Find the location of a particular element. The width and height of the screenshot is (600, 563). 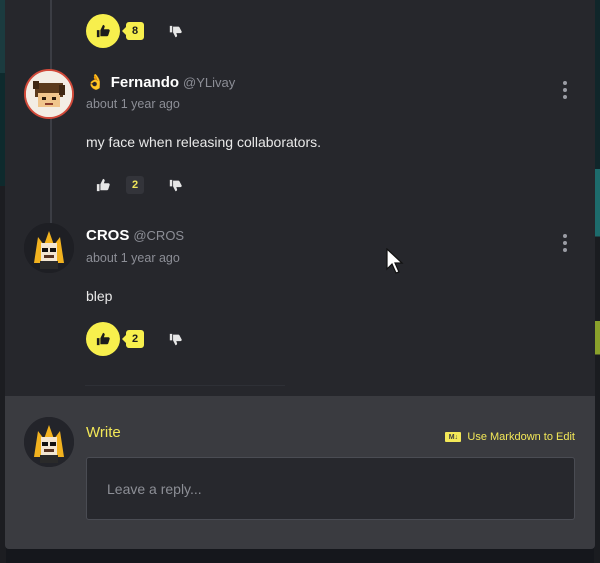

comment-header: 👌 Fernando @YLivay is located at coordinates (160, 82).